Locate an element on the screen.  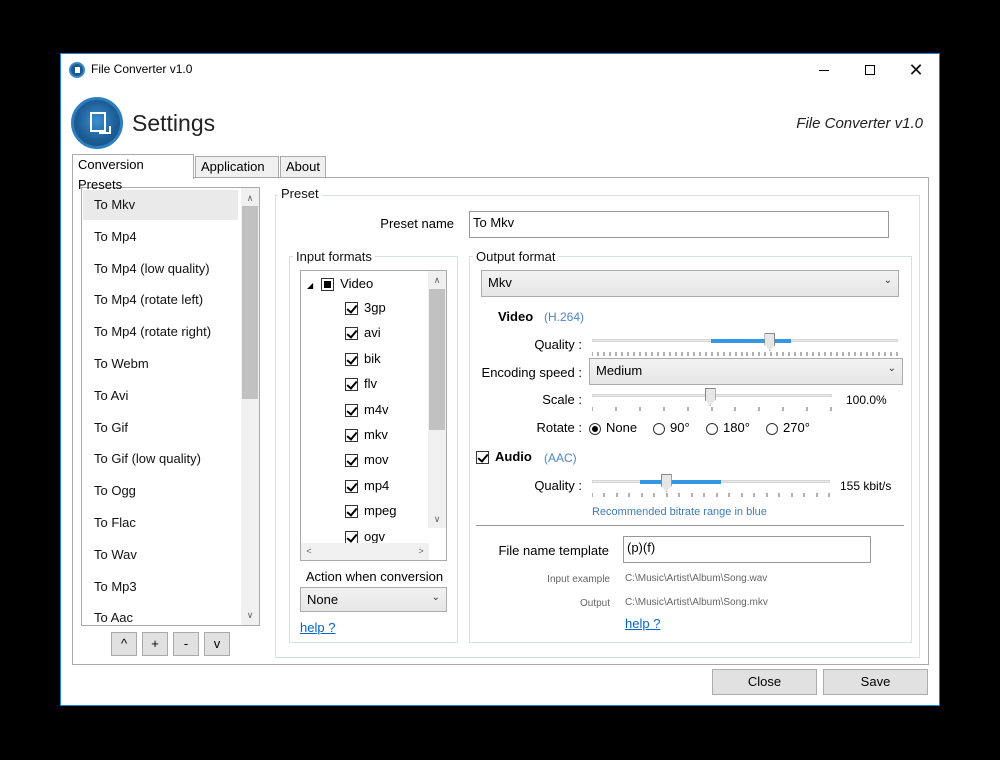
format-item: mkv is located at coordinates (366, 435).